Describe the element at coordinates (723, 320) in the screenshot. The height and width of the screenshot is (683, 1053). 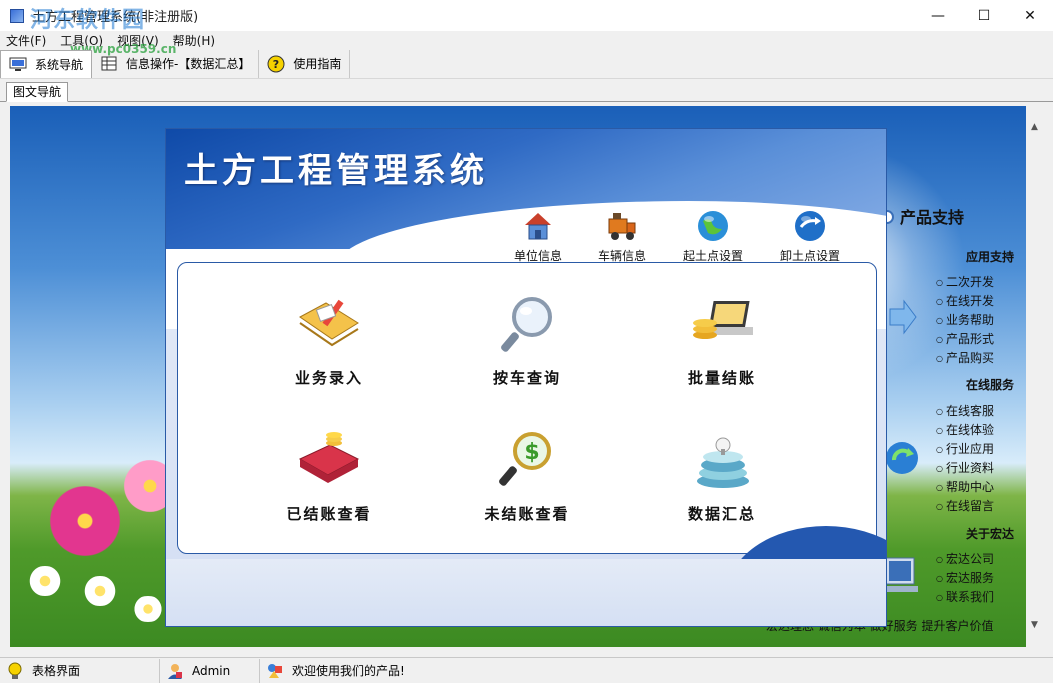
I see `coins-laptop-icon` at that location.